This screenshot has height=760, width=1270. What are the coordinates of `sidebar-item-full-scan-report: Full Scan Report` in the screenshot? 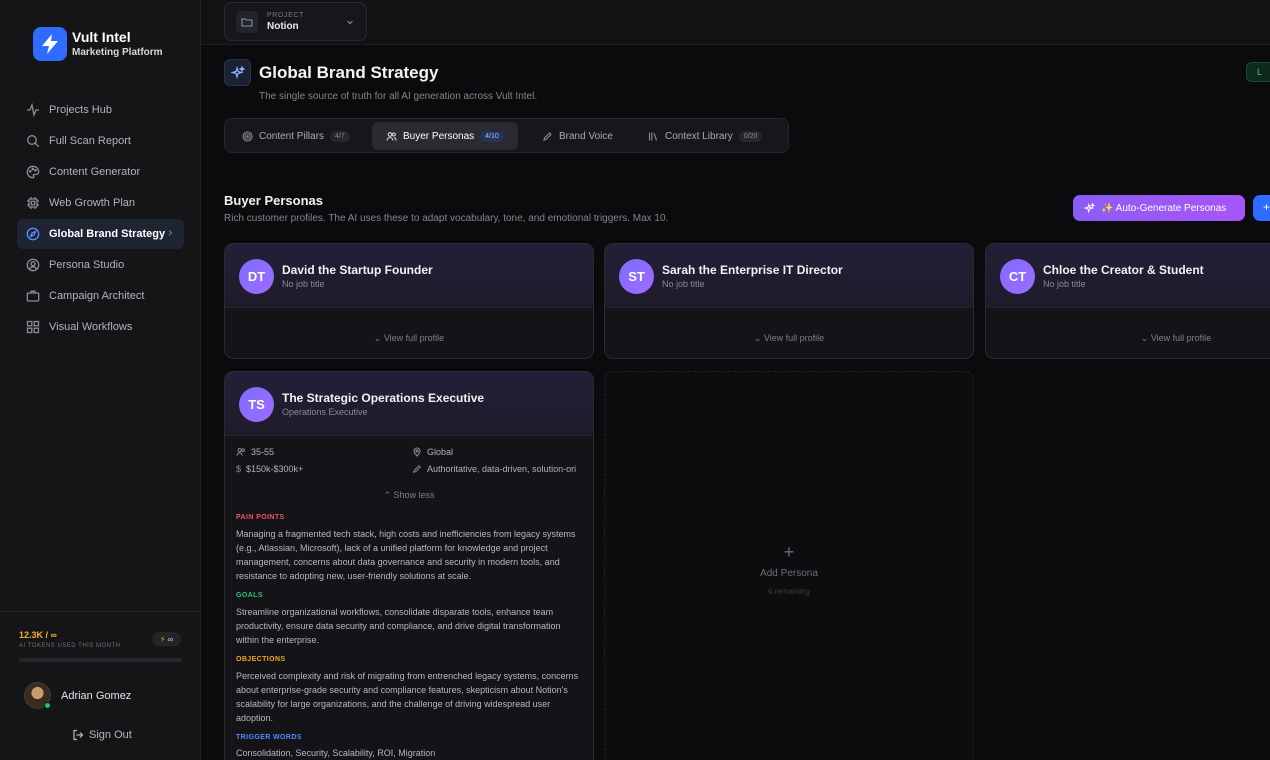 It's located at (100, 141).